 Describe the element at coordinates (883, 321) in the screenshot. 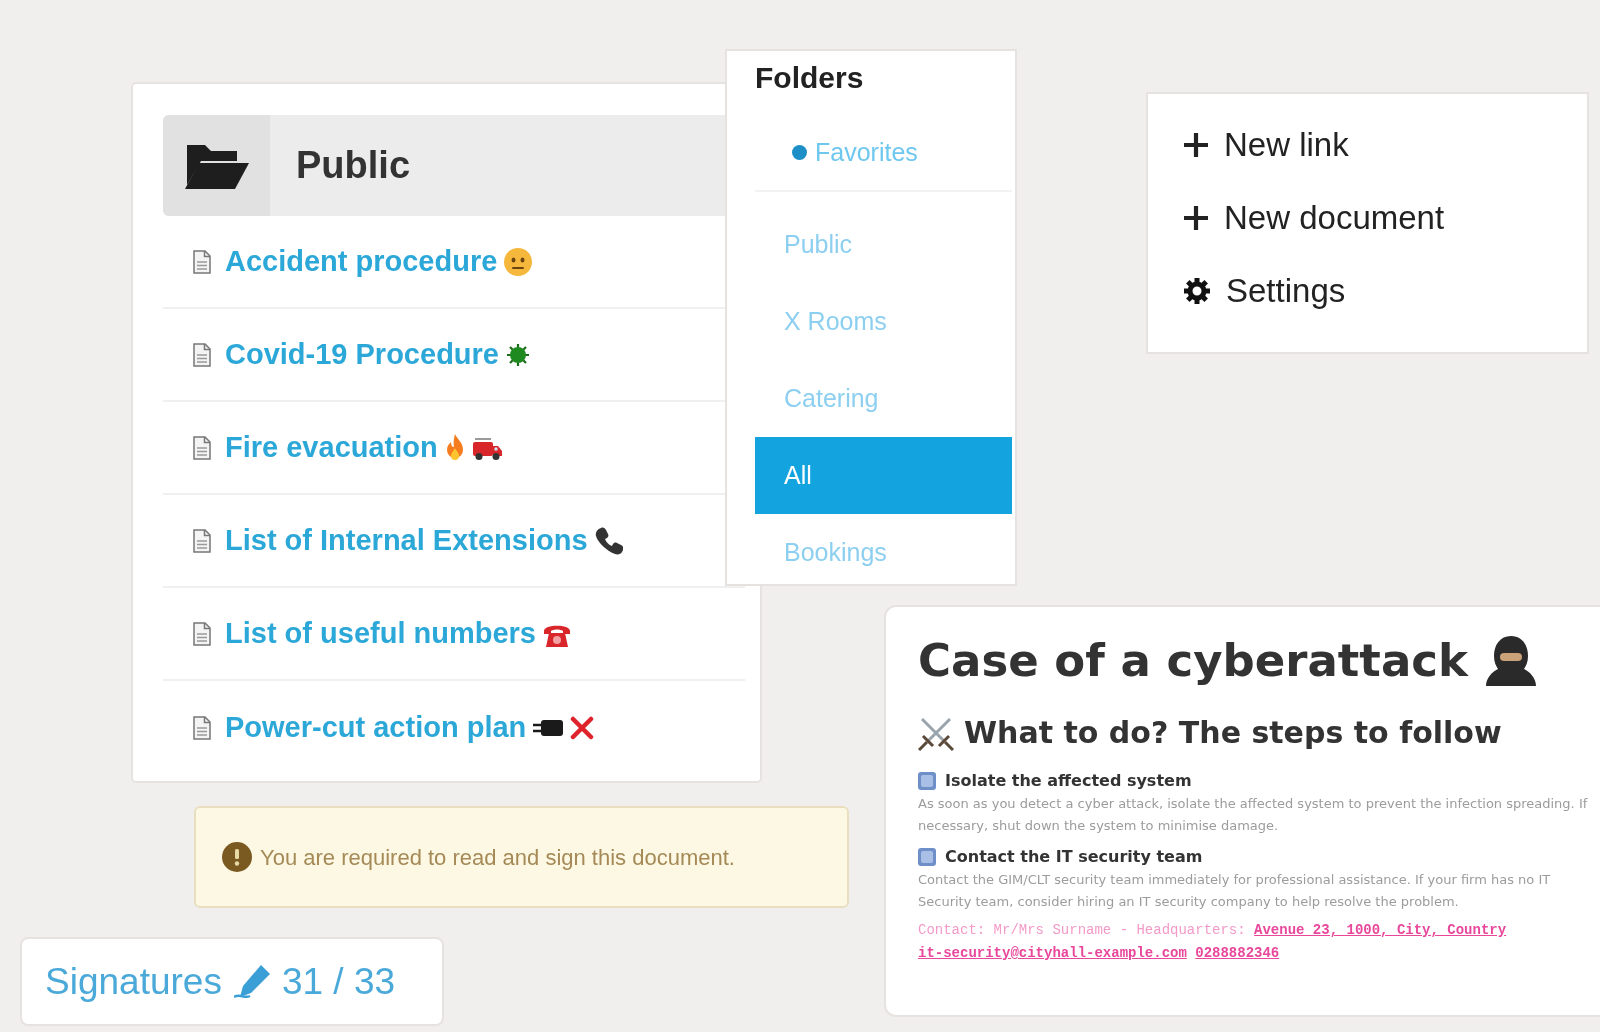

I see `folder-item: X Rooms` at that location.